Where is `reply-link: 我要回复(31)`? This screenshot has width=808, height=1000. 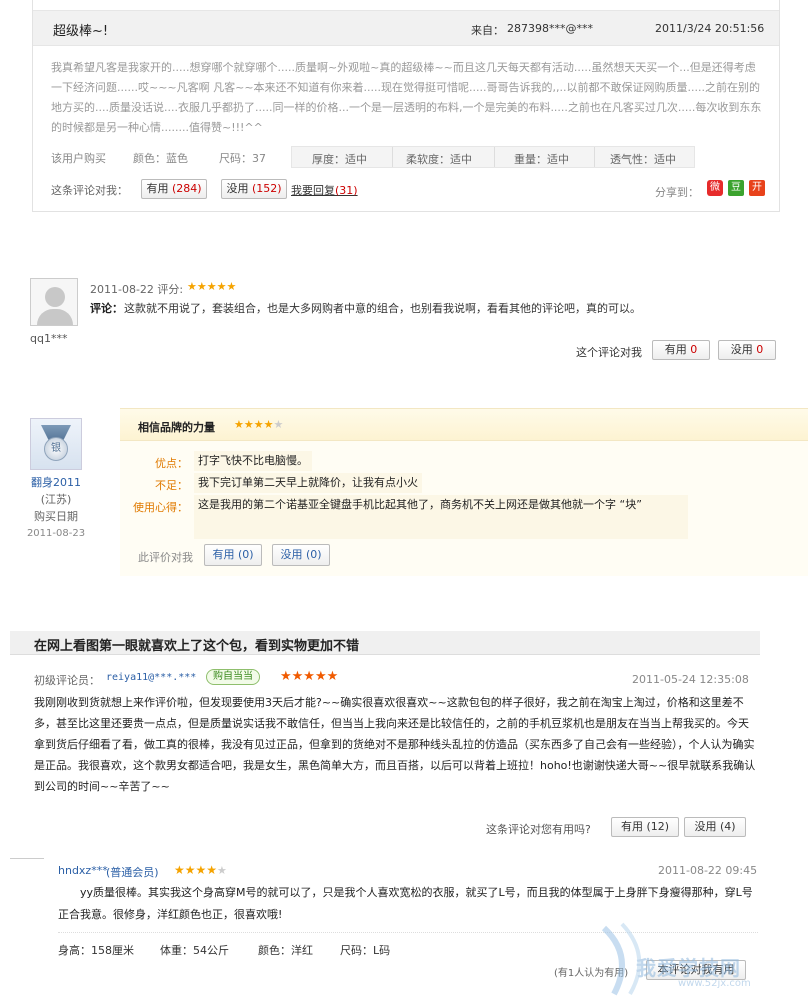 reply-link: 我要回复(31) is located at coordinates (324, 190).